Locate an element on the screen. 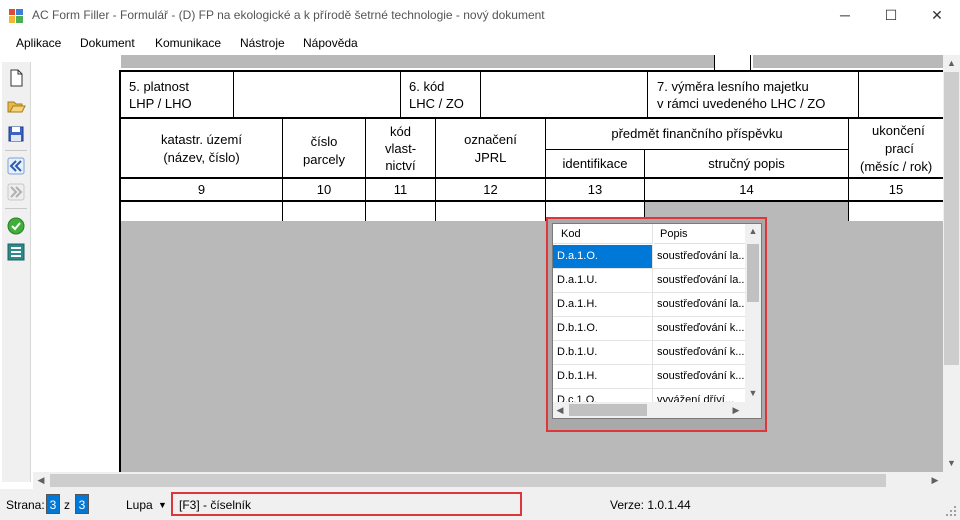 The width and height of the screenshot is (960, 520). lookup-scroll-right-icon: ▶ is located at coordinates (736, 410).